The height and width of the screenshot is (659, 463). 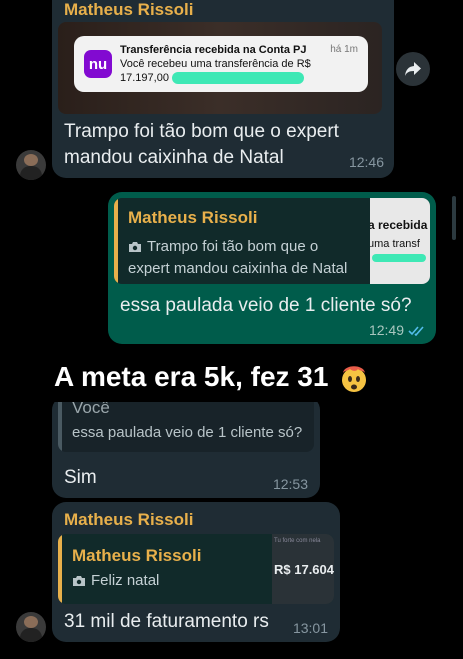 I want to click on message-time: 12:46, so click(x=366, y=162).